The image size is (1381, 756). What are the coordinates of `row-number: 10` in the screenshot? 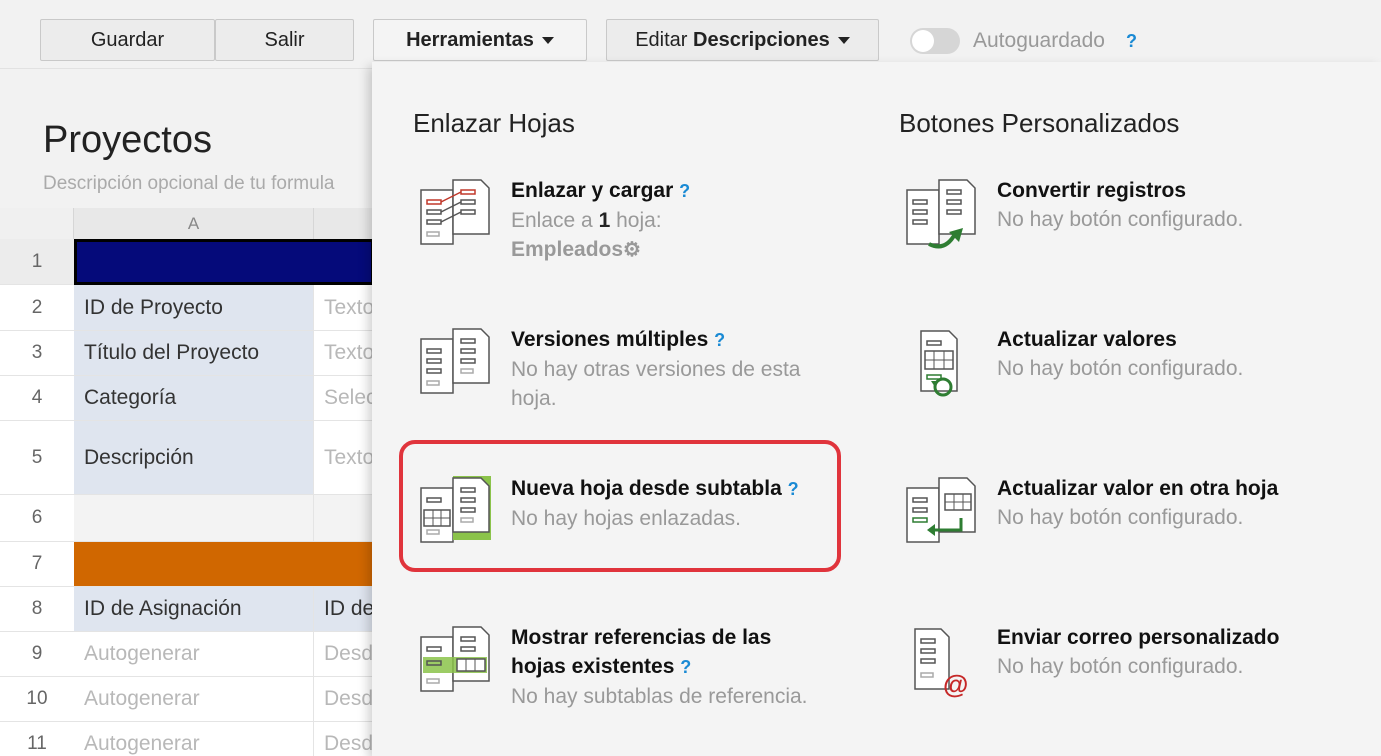 It's located at (37, 699).